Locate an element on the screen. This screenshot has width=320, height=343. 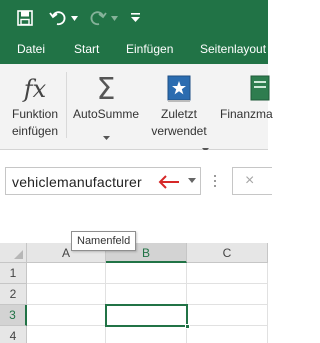
save-icon is located at coordinates (25, 18).